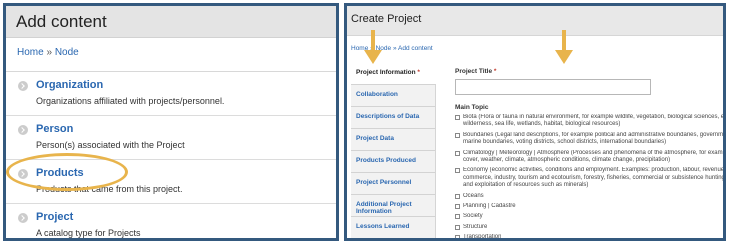 The image size is (729, 245). I want to click on topic-label: Transportation, so click(482, 237).